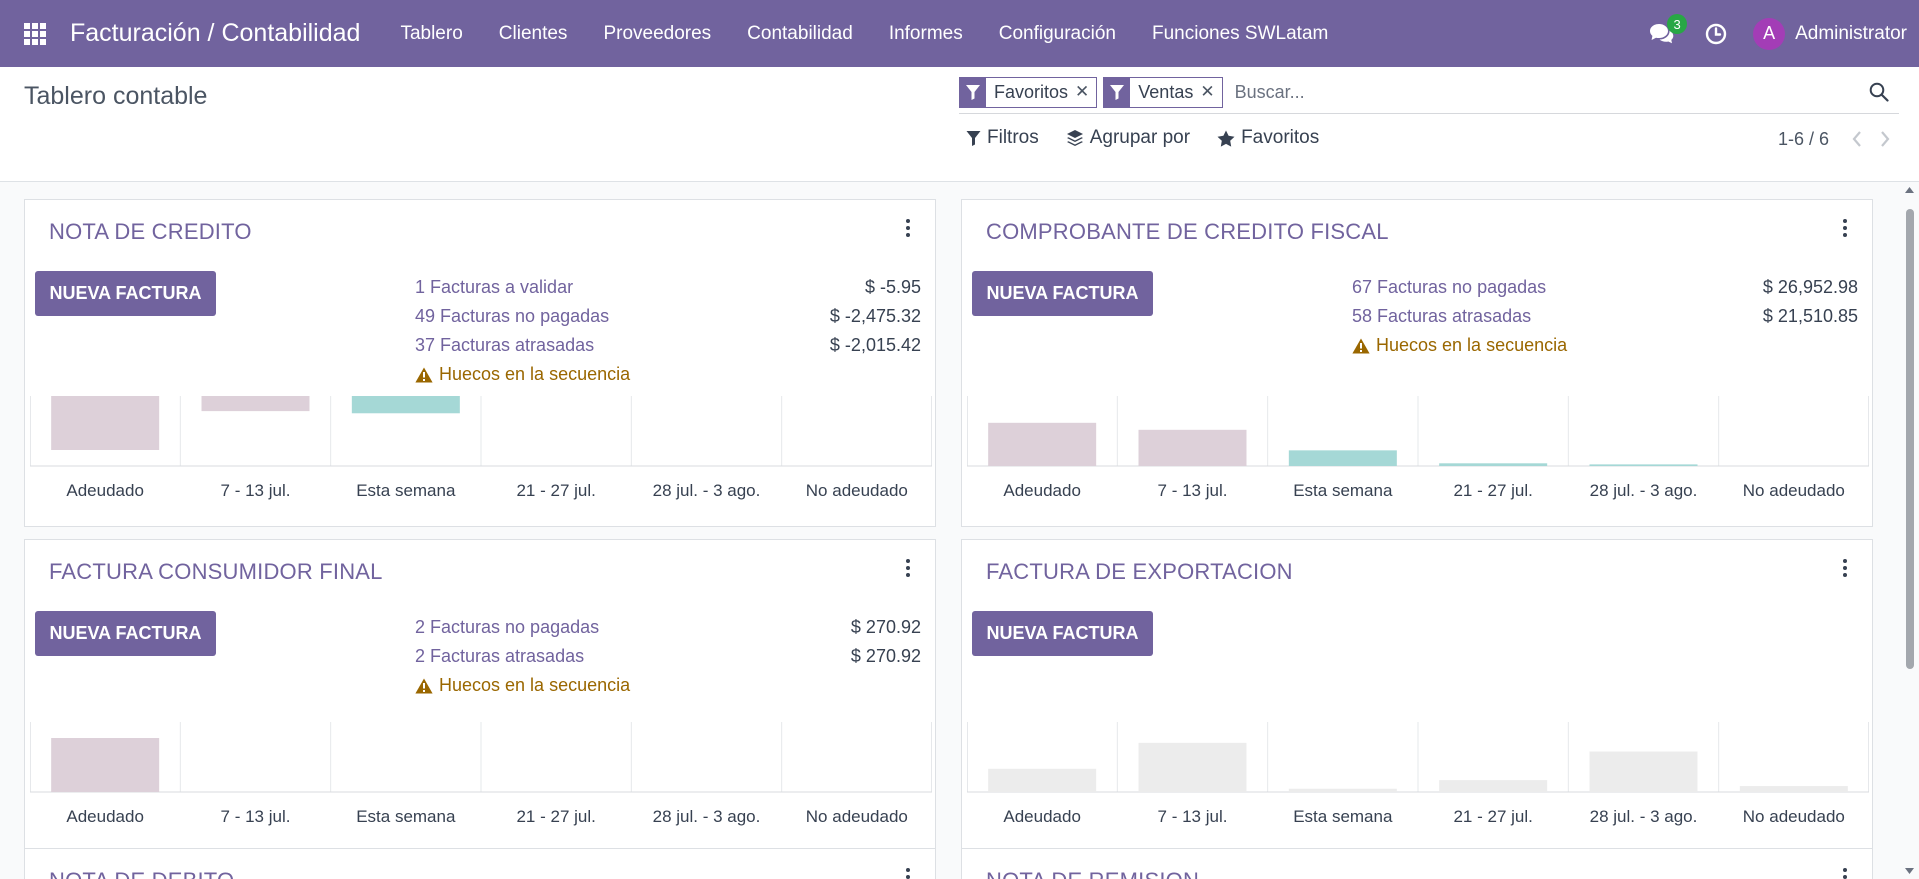 Image resolution: width=1919 pixels, height=879 pixels. I want to click on stat-link: 1 Facturas a validar, so click(494, 287).